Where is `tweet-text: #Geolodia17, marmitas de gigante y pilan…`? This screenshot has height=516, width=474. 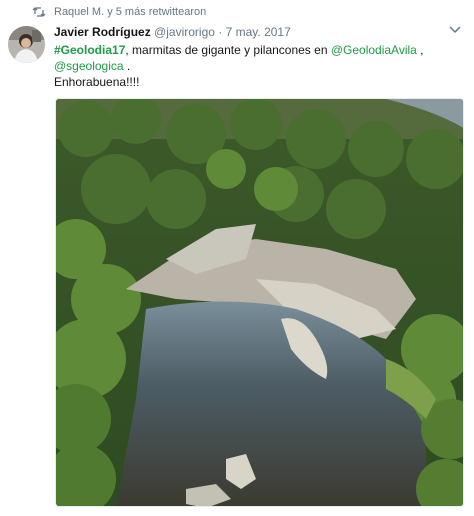
tweet-text: #Geolodia17, marmitas de gigante y pilan… is located at coordinates (259, 66).